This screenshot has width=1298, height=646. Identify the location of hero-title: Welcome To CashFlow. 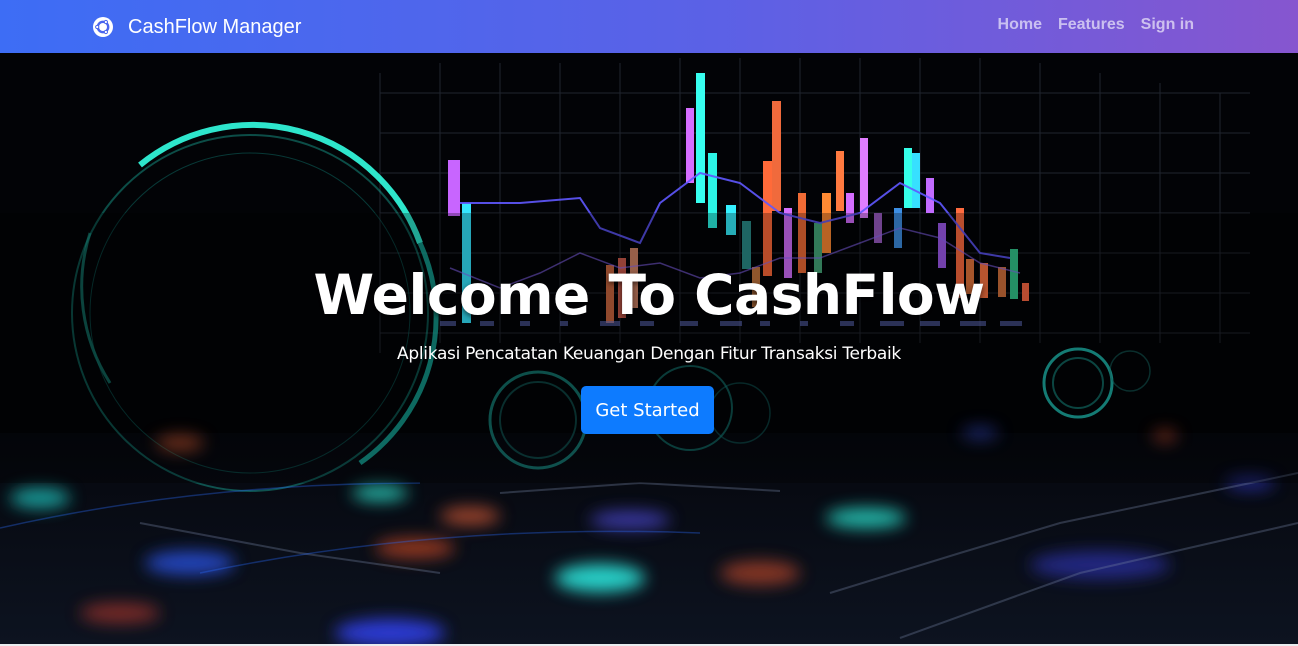
(649, 295).